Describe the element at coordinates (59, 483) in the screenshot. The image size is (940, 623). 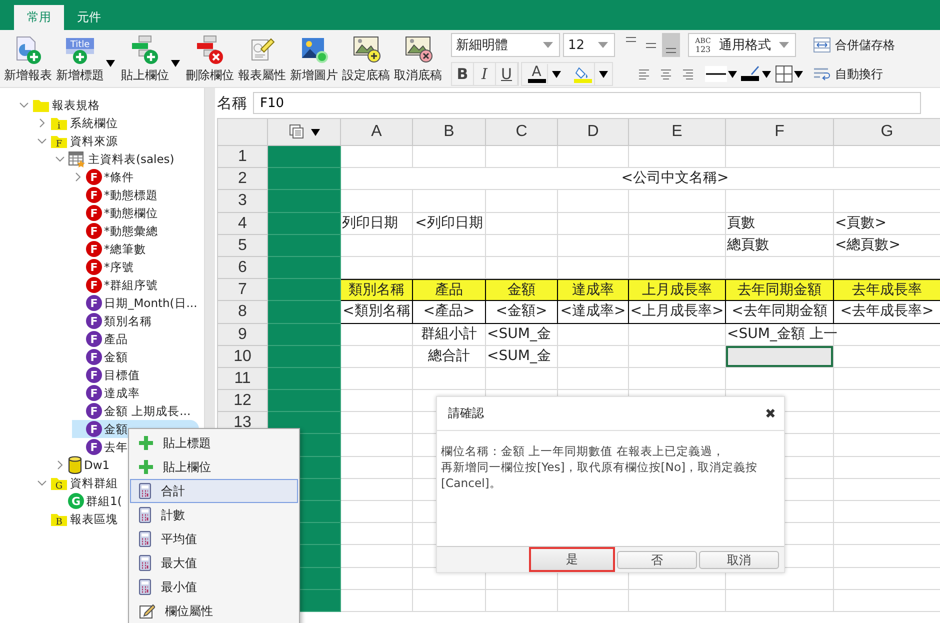
I see `folder-icon: G` at that location.